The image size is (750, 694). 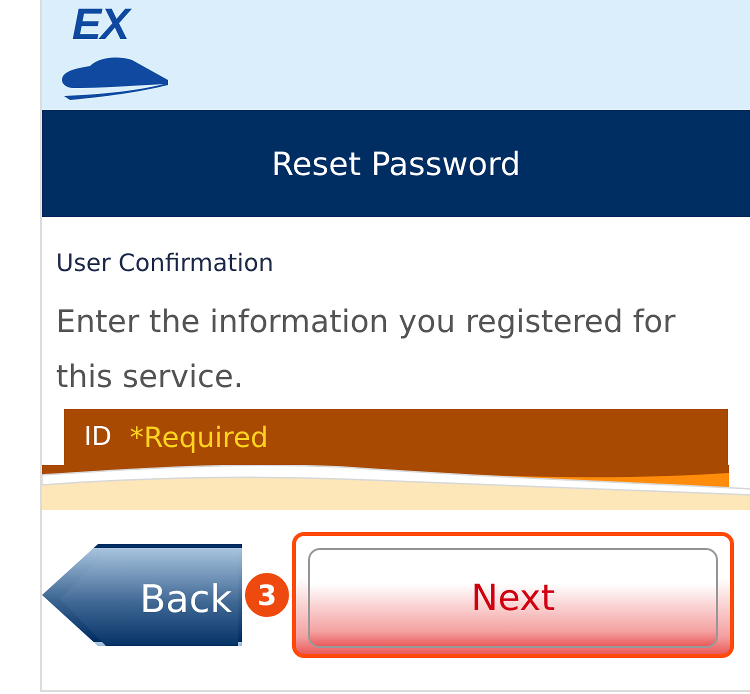 I want to click on page-title: Reset Password, so click(x=396, y=163).